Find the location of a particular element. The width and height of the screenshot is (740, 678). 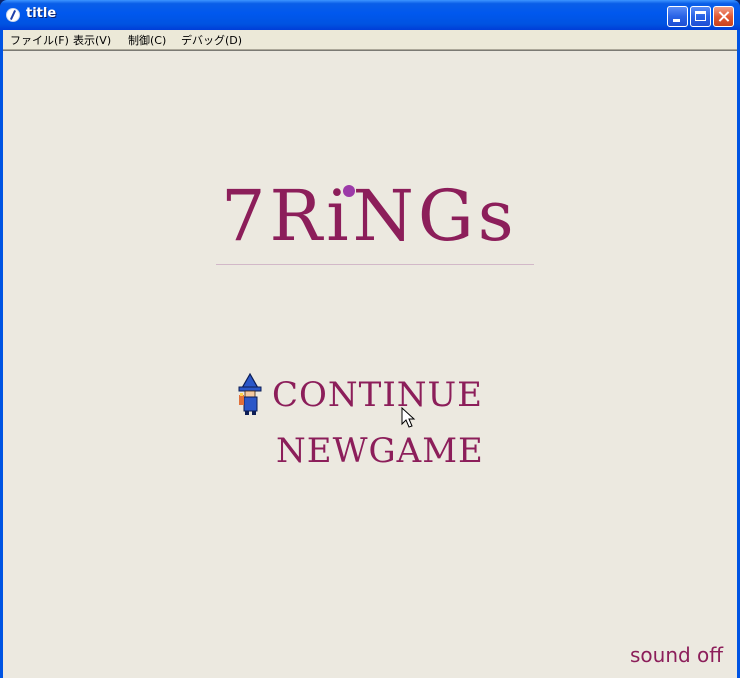

maximize-button is located at coordinates (700, 16).